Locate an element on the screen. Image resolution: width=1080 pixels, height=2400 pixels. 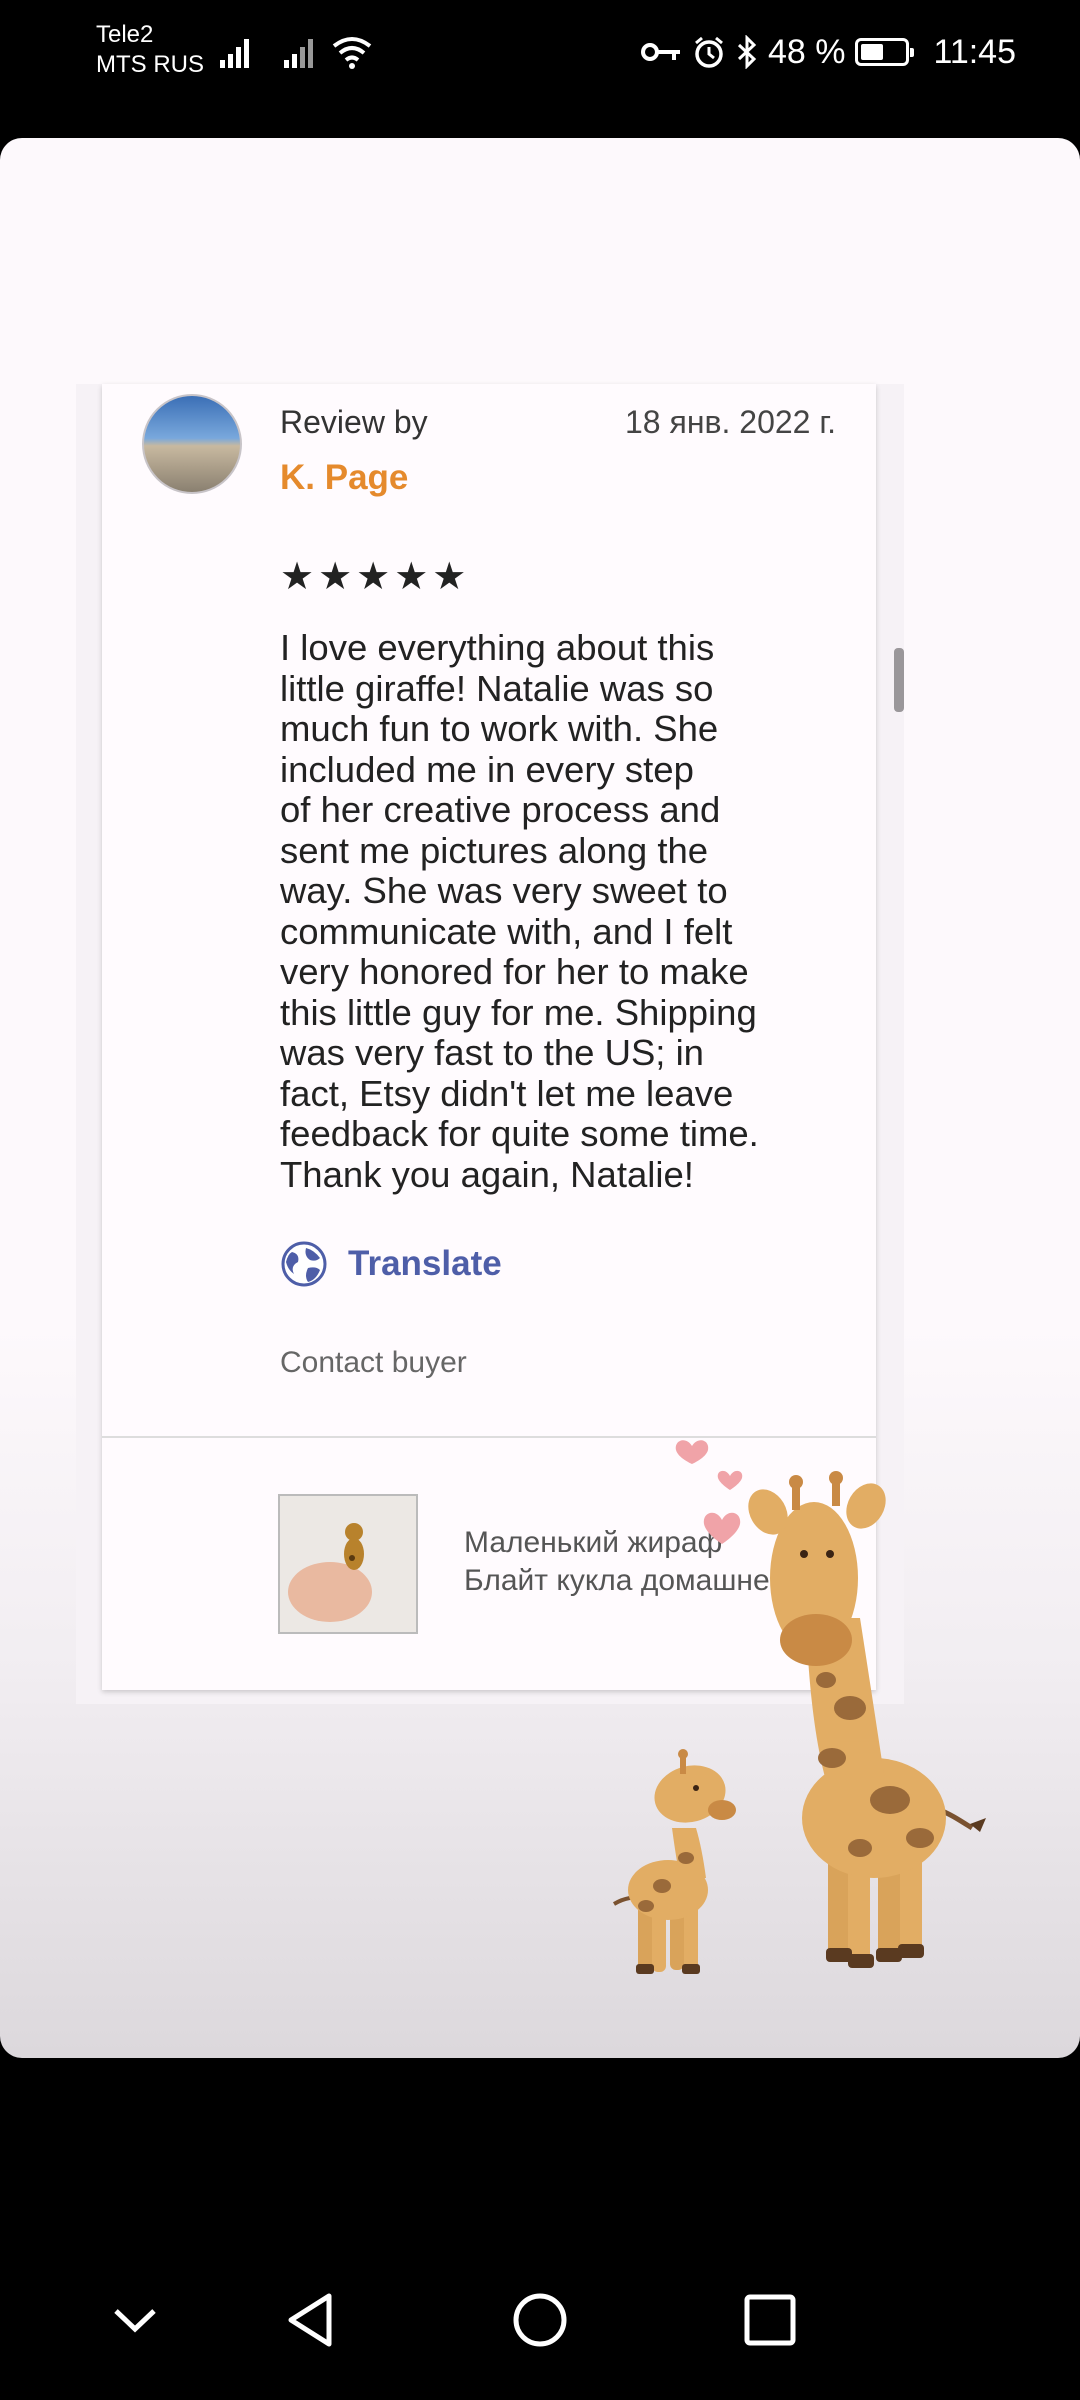
wifi-icon is located at coordinates (352, 53).